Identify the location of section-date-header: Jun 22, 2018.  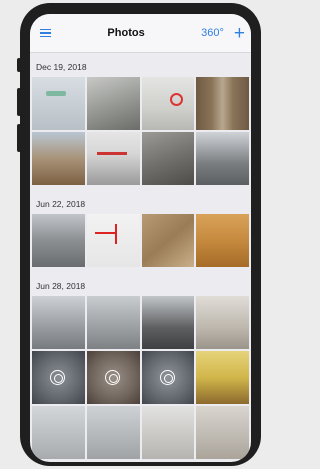
(61, 204).